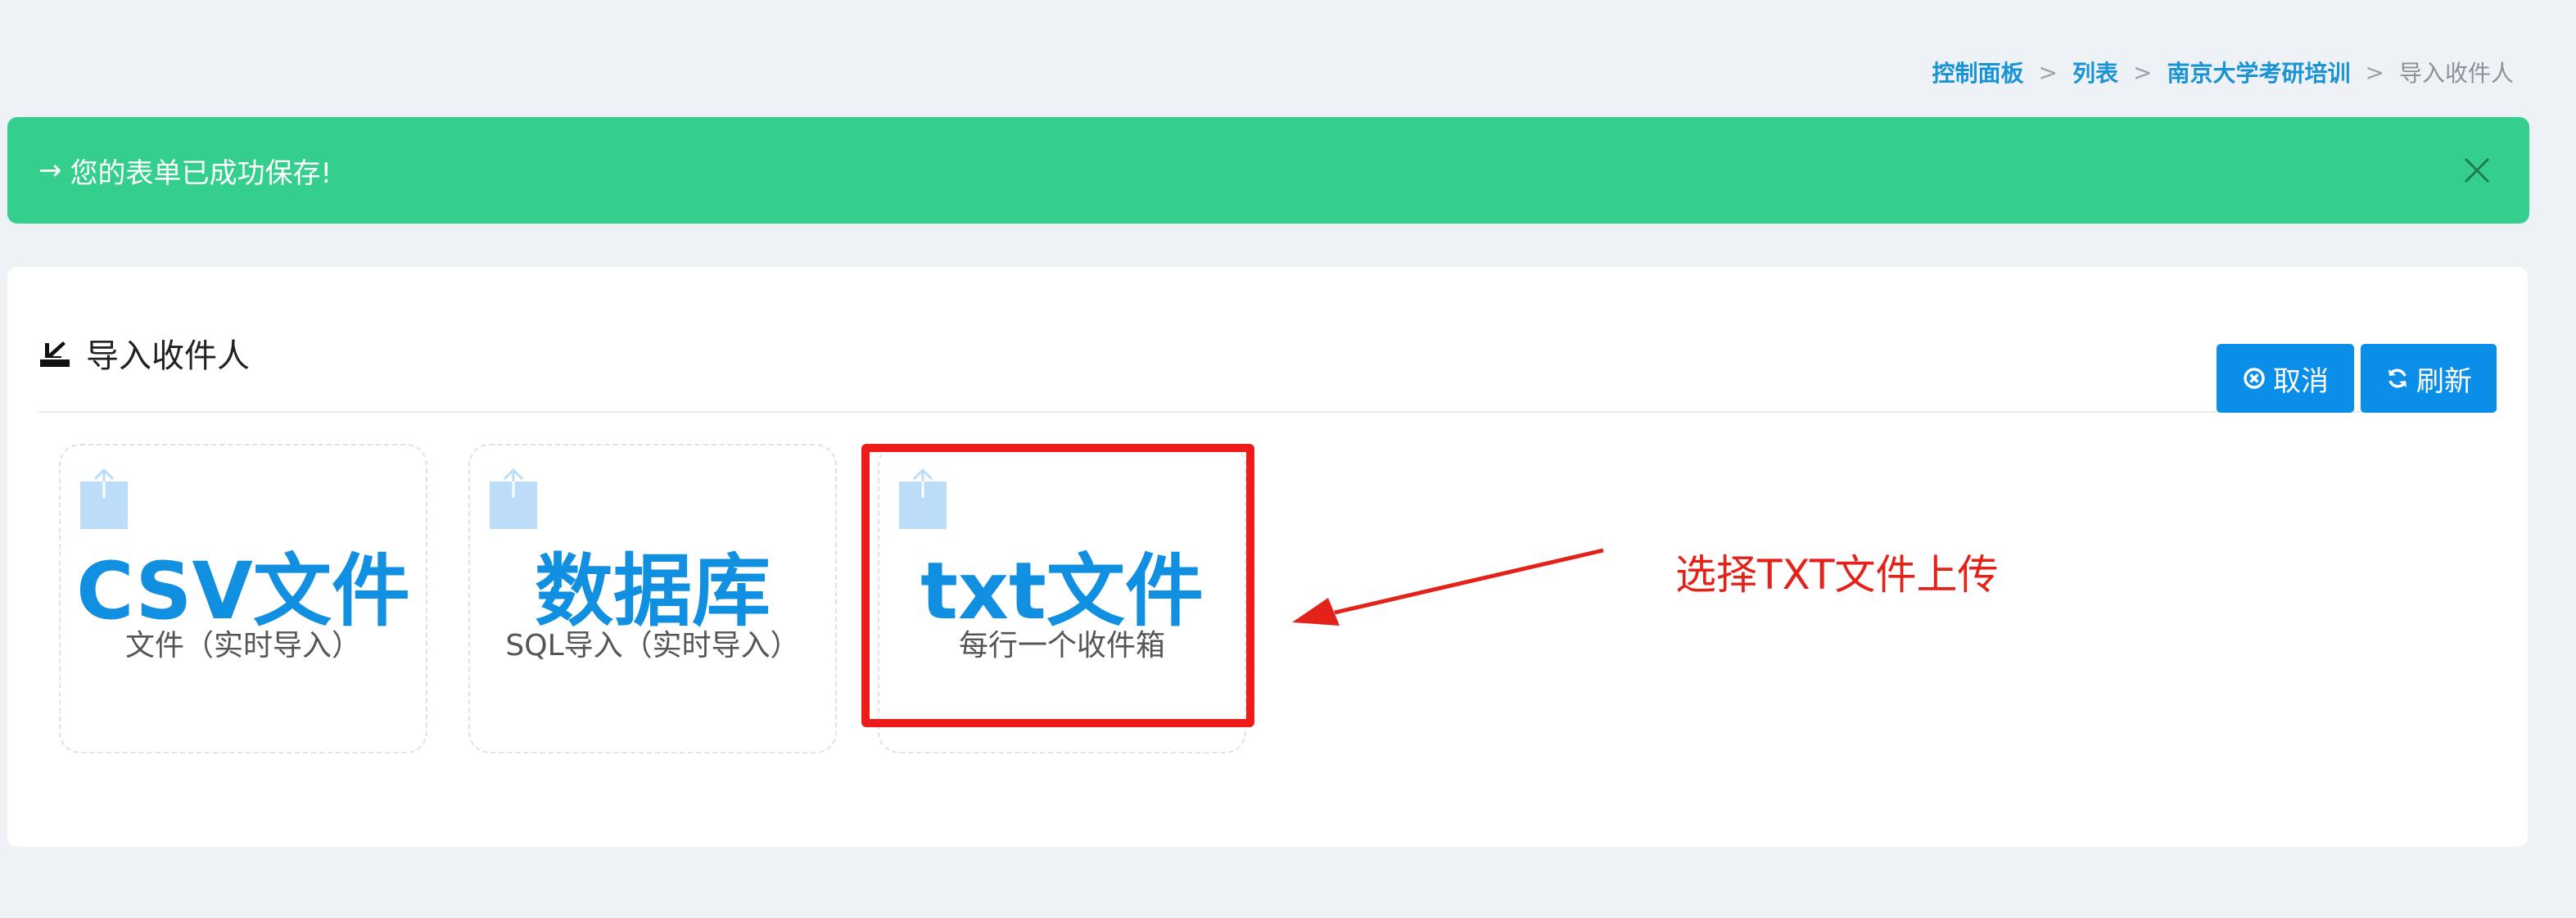 The image size is (2576, 918). What do you see at coordinates (2095, 72) in the screenshot?
I see `breadcrumb-list: 列表` at bounding box center [2095, 72].